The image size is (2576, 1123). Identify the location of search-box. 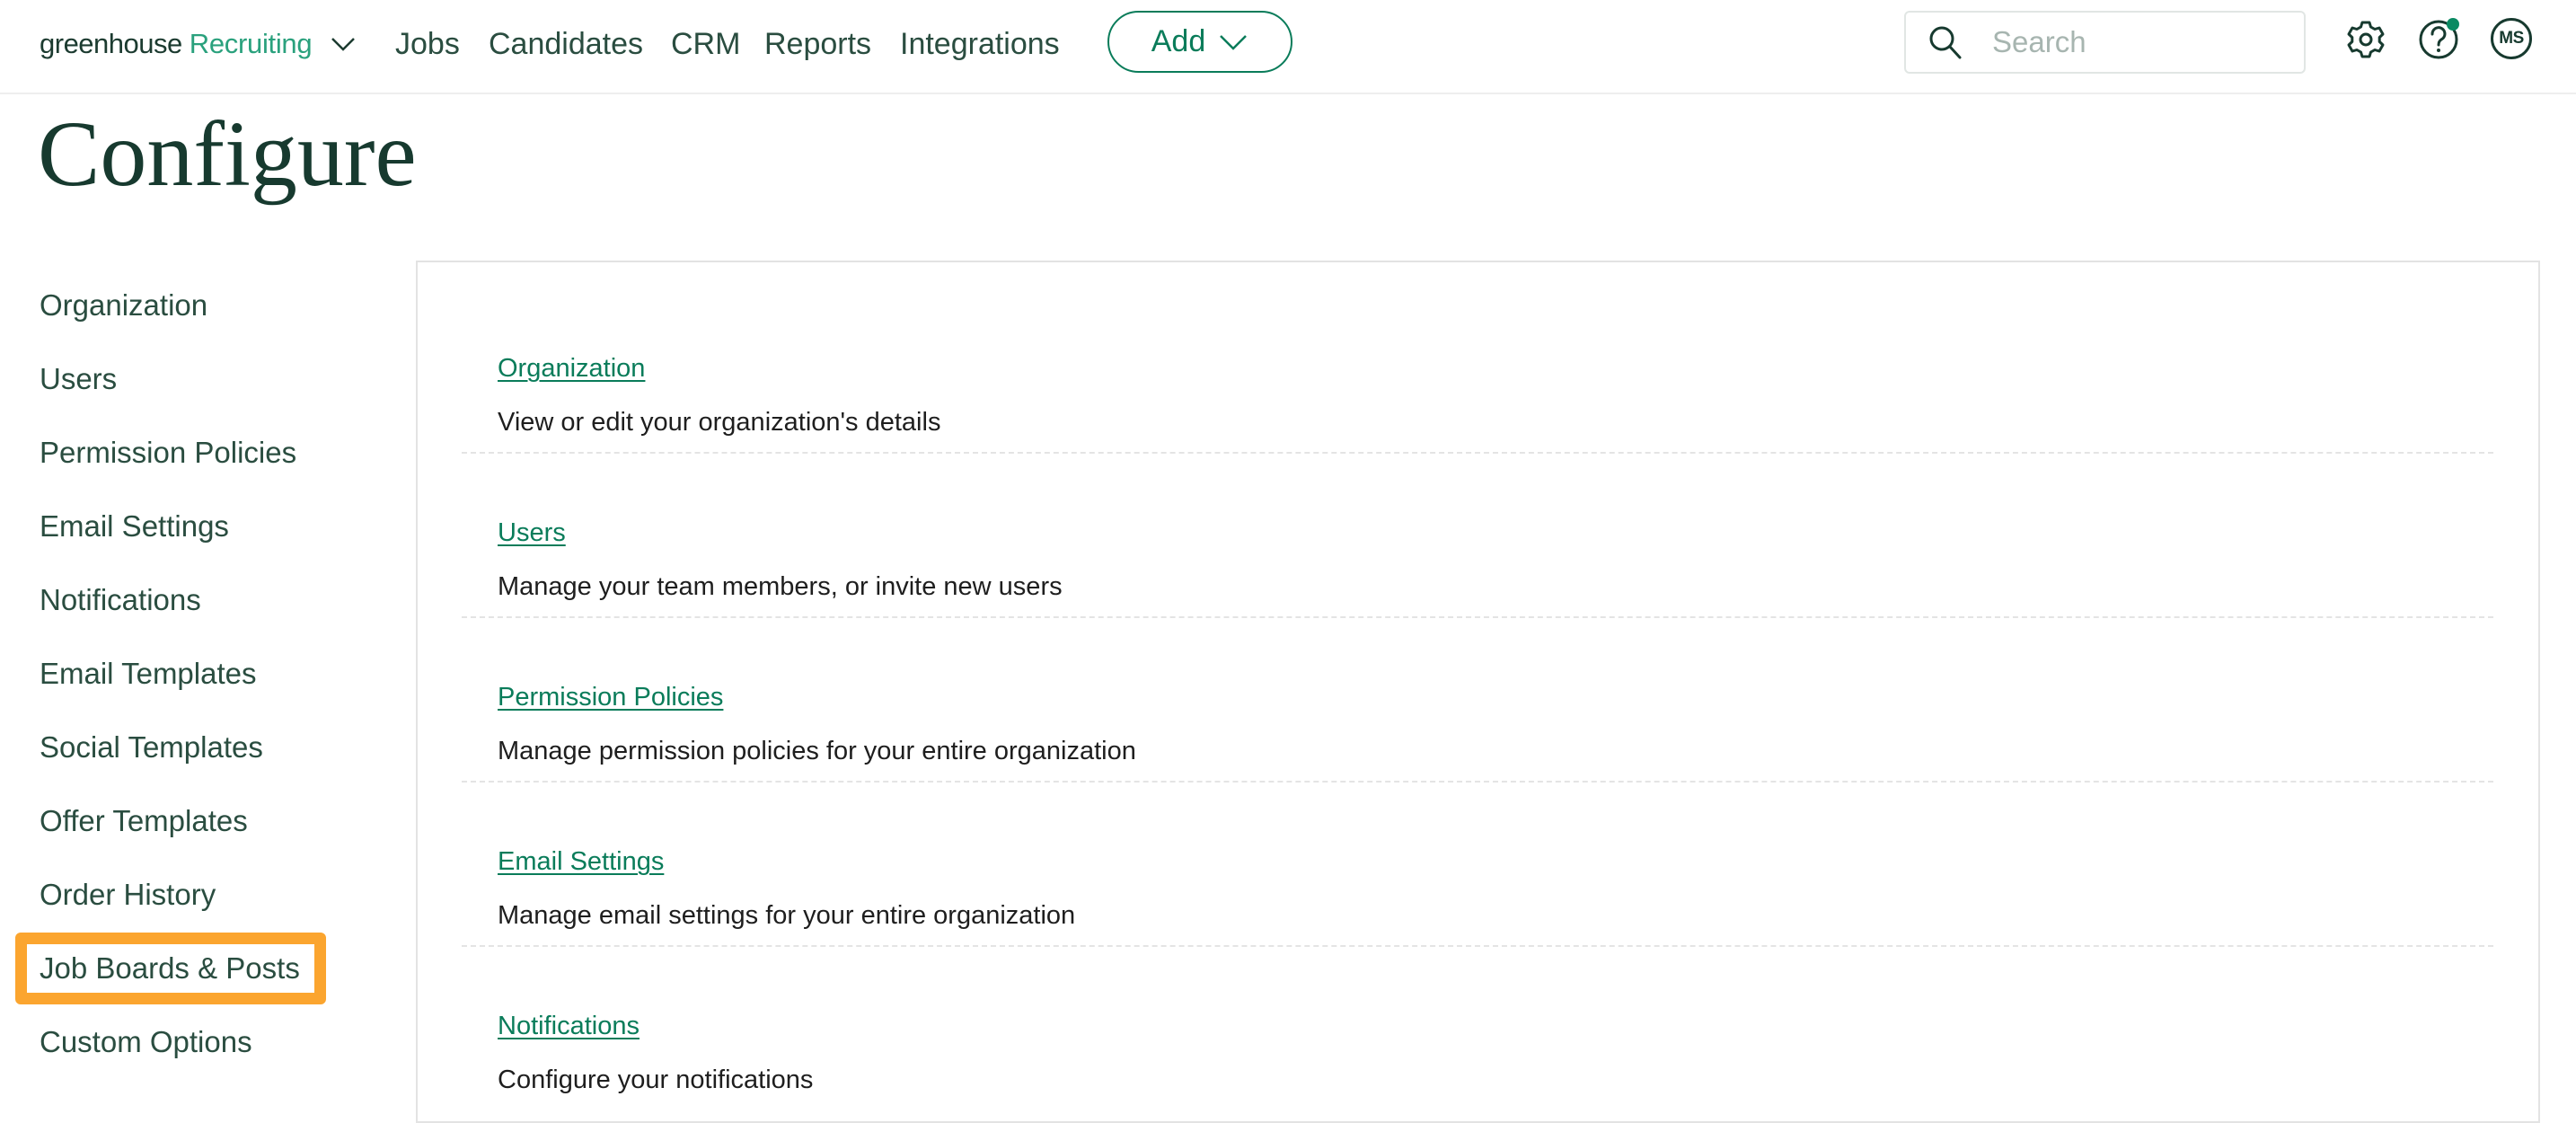
(2105, 42).